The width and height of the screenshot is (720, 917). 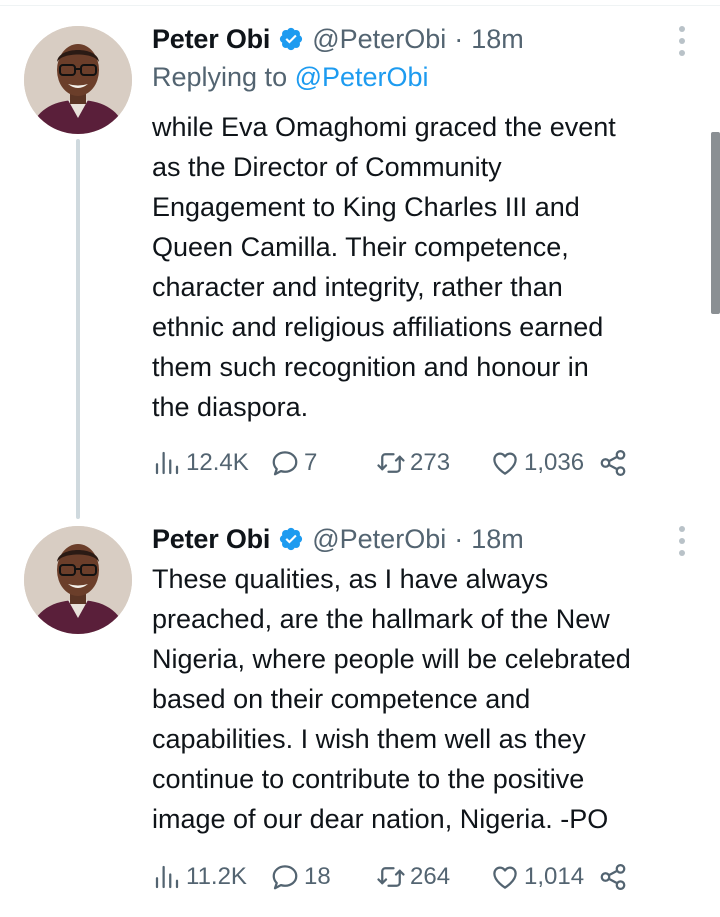 I want to click on like-button: 1,036, so click(x=537, y=463).